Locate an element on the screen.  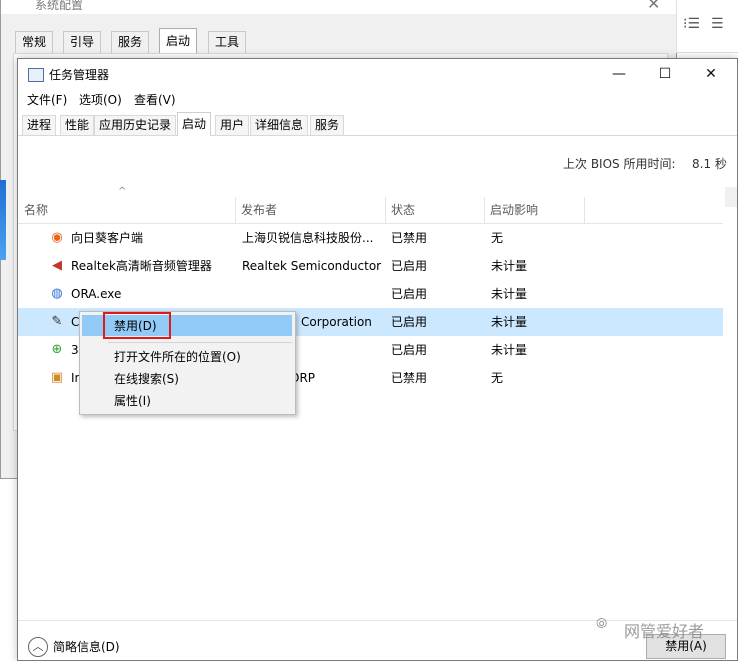
close-button: ✕ is located at coordinates (711, 74).